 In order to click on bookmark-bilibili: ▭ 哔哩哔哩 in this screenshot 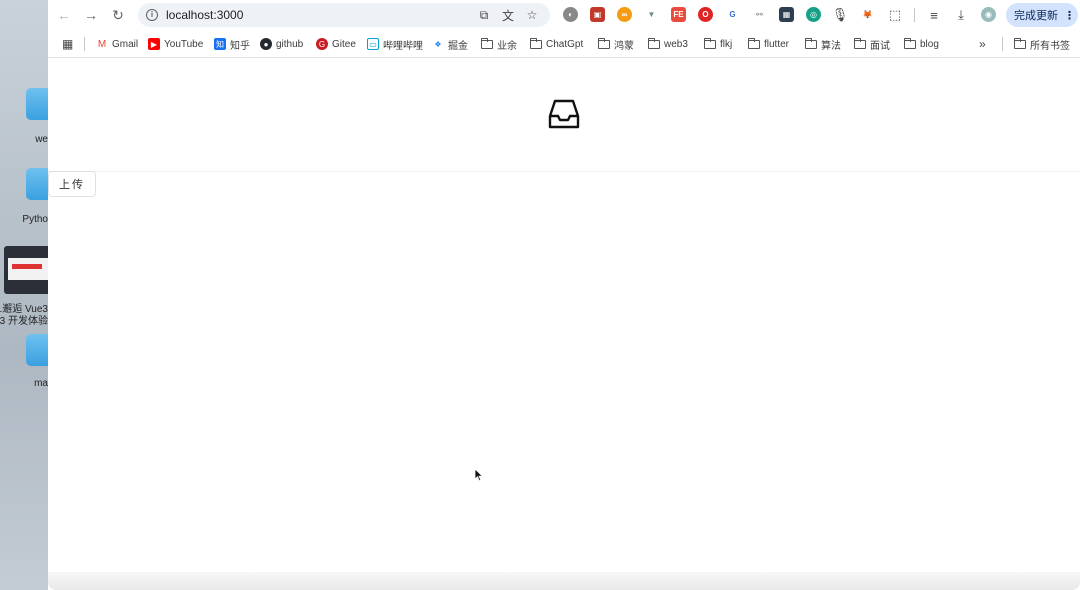, I will do `click(395, 44)`.